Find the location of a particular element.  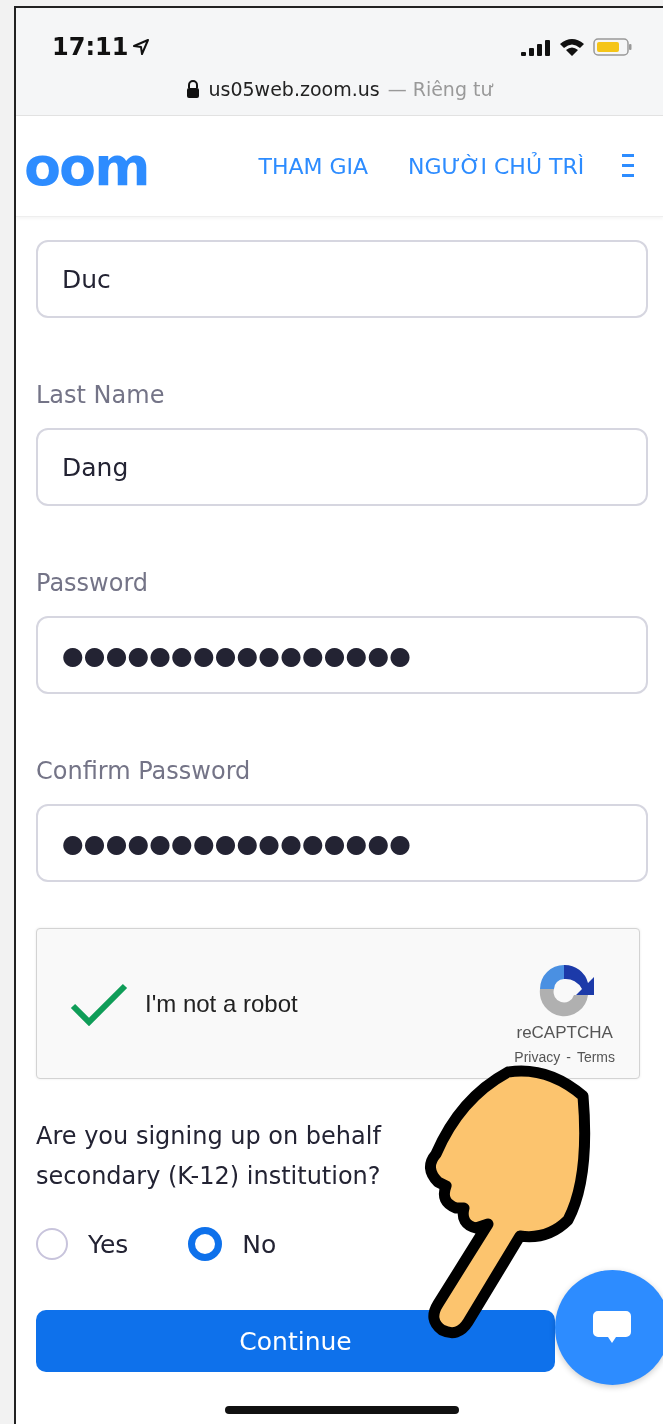

input-field: Dang is located at coordinates (342, 467).